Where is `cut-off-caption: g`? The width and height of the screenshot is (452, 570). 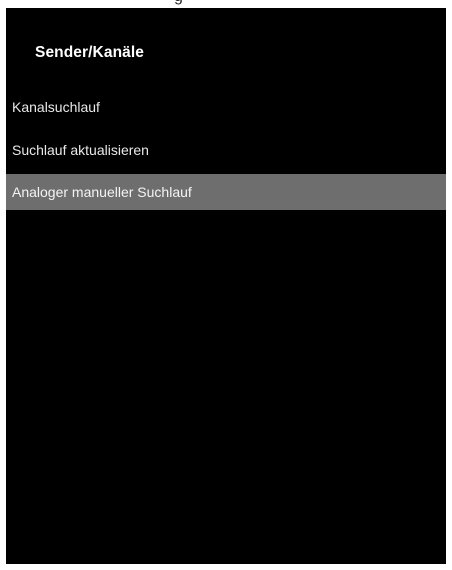 cut-off-caption: g is located at coordinates (178, 3).